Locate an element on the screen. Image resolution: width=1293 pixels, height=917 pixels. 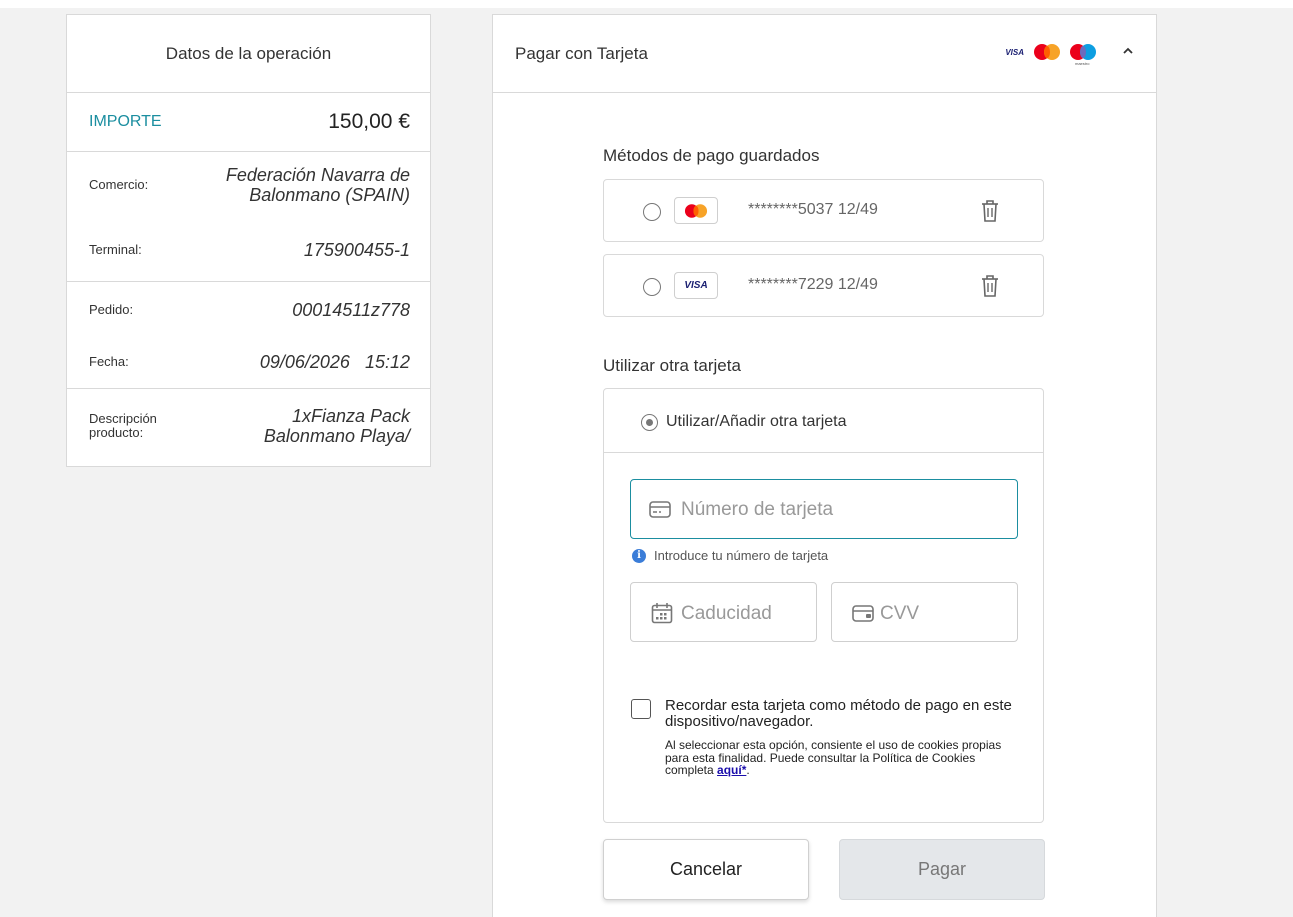
other-card-option-label: Utilizar/Añadir otra tarjeta is located at coordinates (756, 421).